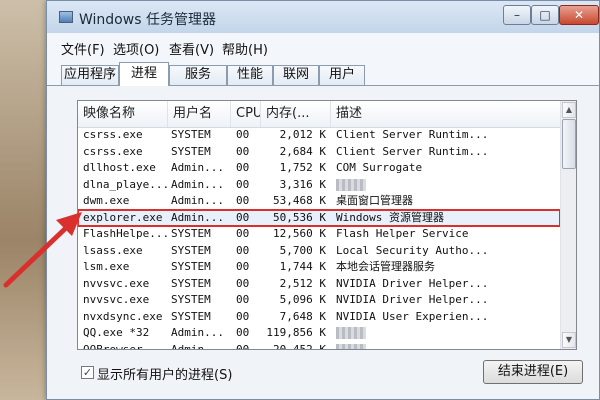  Describe the element at coordinates (342, 75) in the screenshot. I see `tab-users: 用户` at that location.